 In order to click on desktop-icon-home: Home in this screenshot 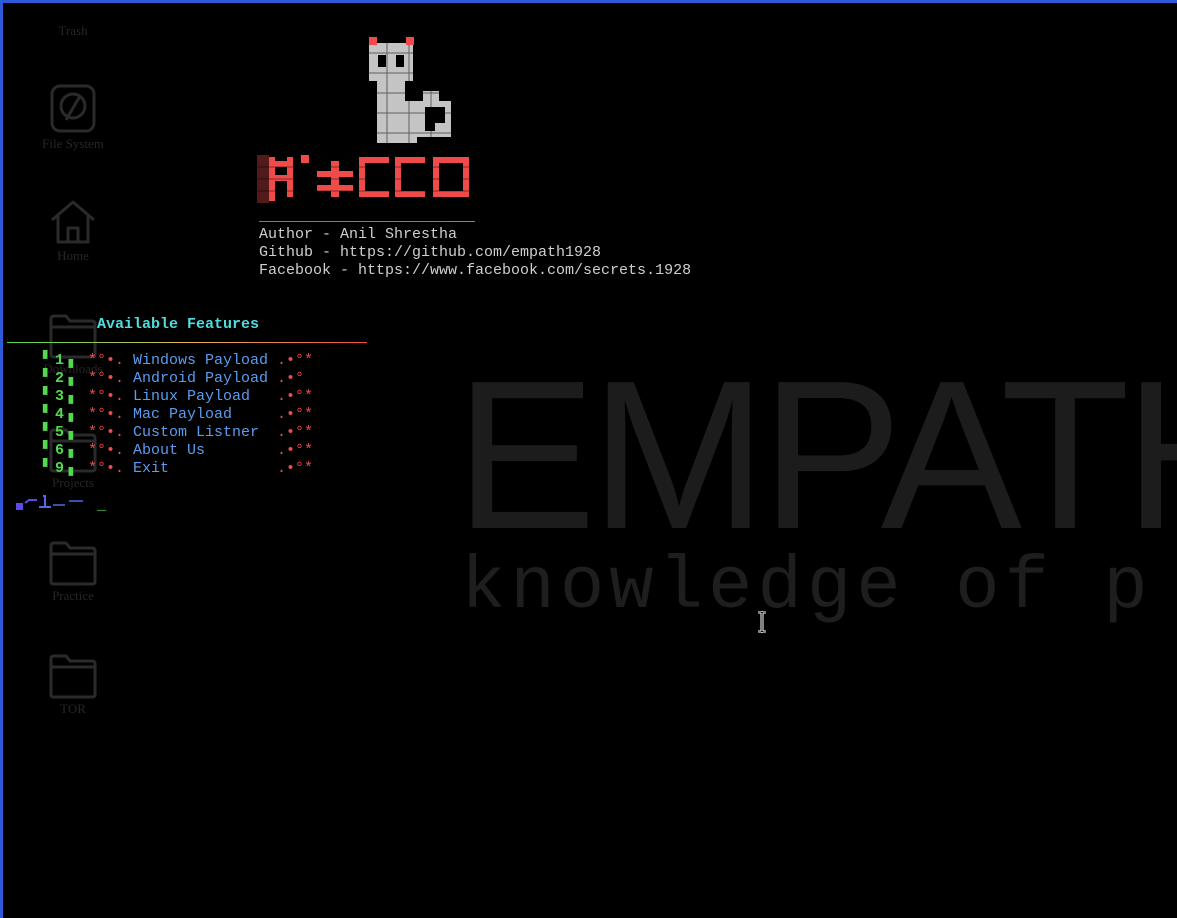, I will do `click(73, 231)`.